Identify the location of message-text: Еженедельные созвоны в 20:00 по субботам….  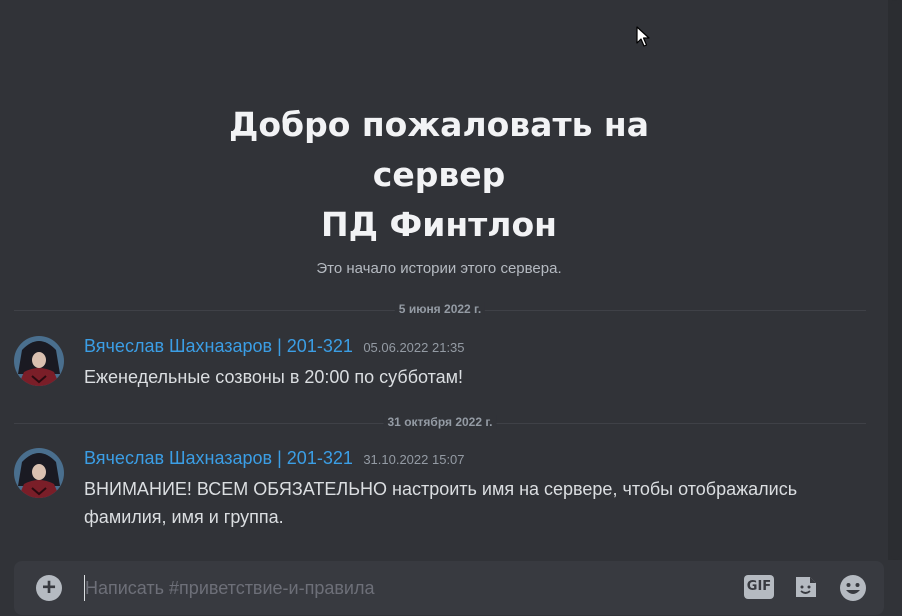
(274, 377).